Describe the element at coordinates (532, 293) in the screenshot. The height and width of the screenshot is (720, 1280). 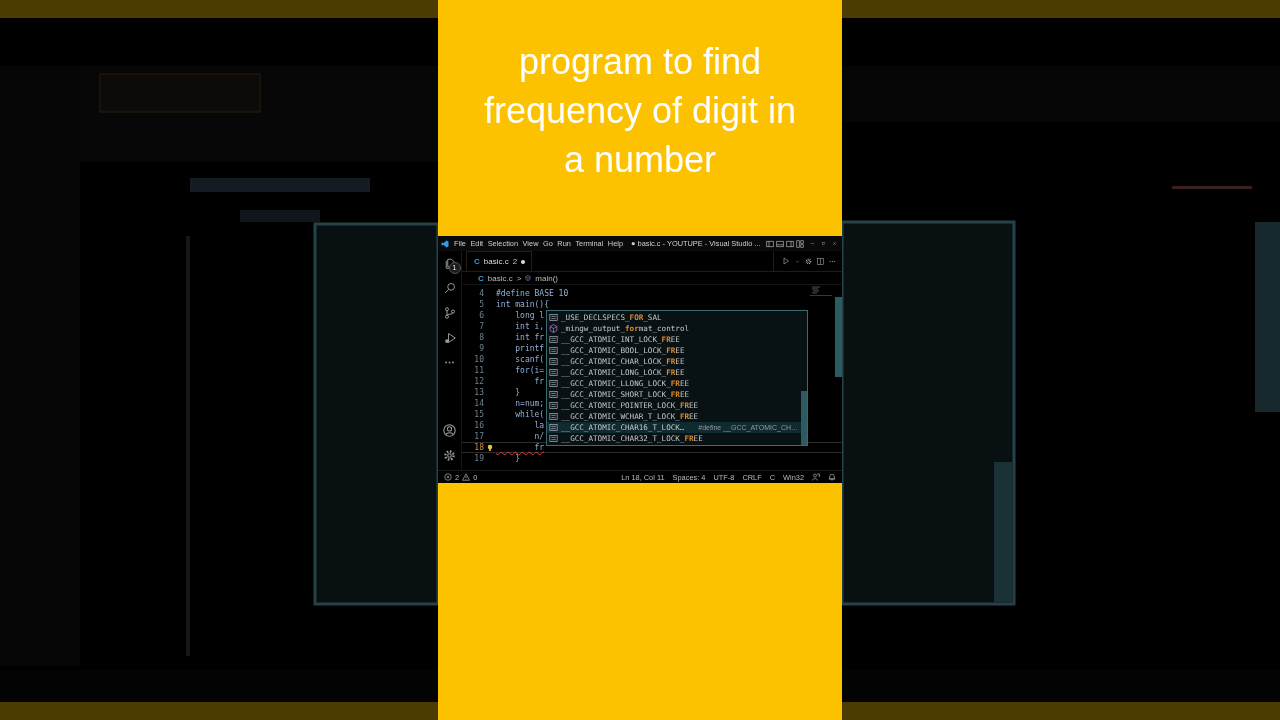
I see `code-line: #define BASE 10` at that location.